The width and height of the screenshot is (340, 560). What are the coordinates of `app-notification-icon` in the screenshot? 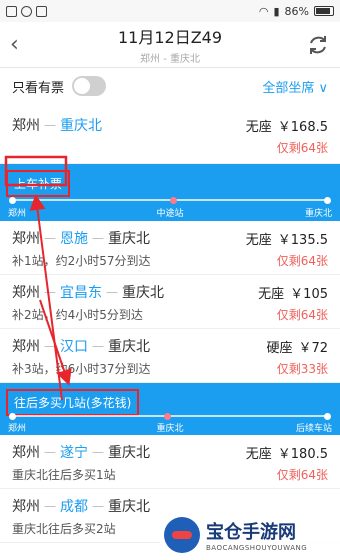 It's located at (11, 11).